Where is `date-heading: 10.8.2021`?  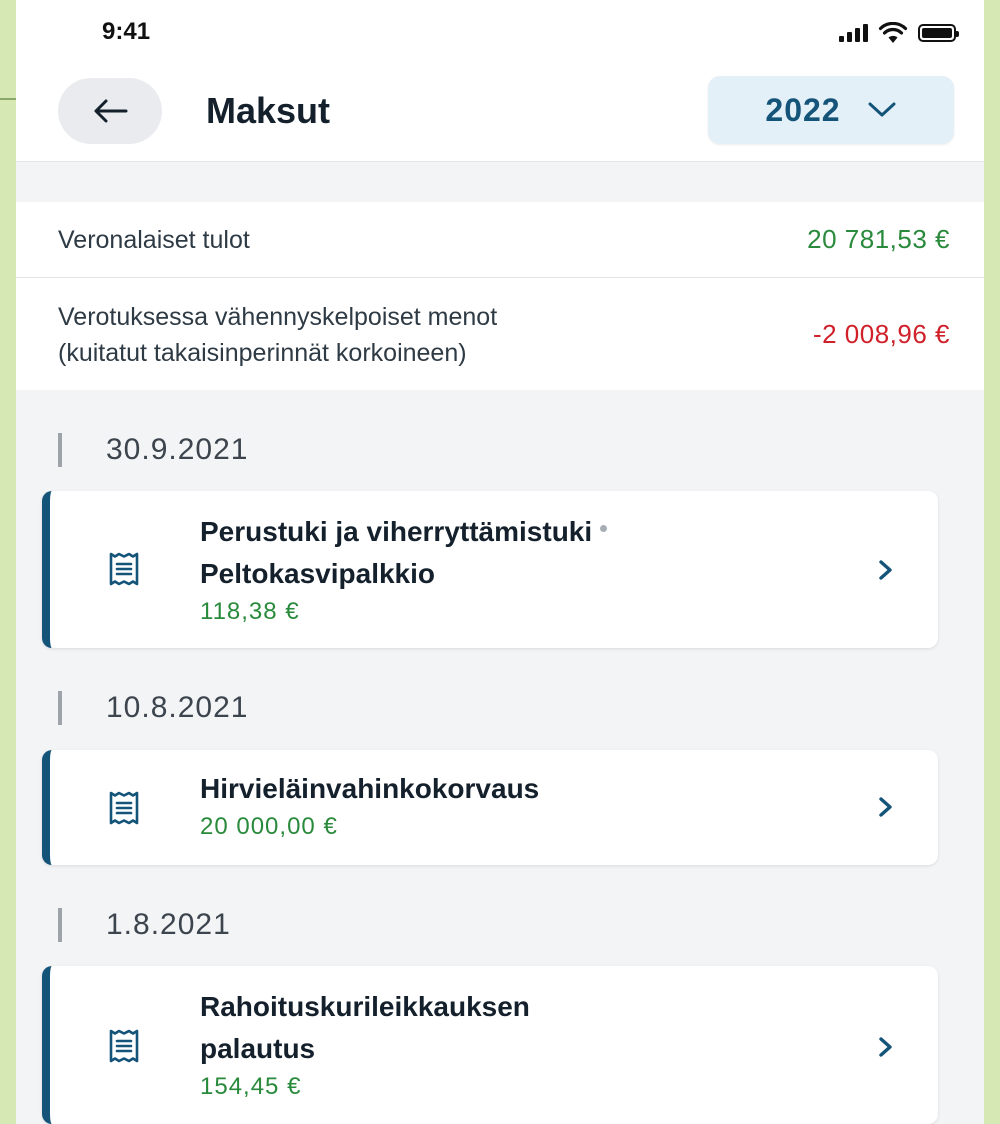
date-heading: 10.8.2021 is located at coordinates (153, 708).